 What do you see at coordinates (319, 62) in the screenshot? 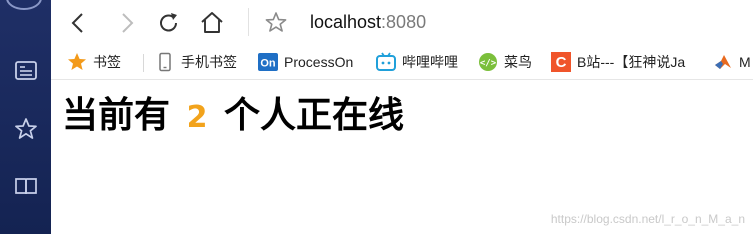
I see `bookmark-label: ProcessOn` at bounding box center [319, 62].